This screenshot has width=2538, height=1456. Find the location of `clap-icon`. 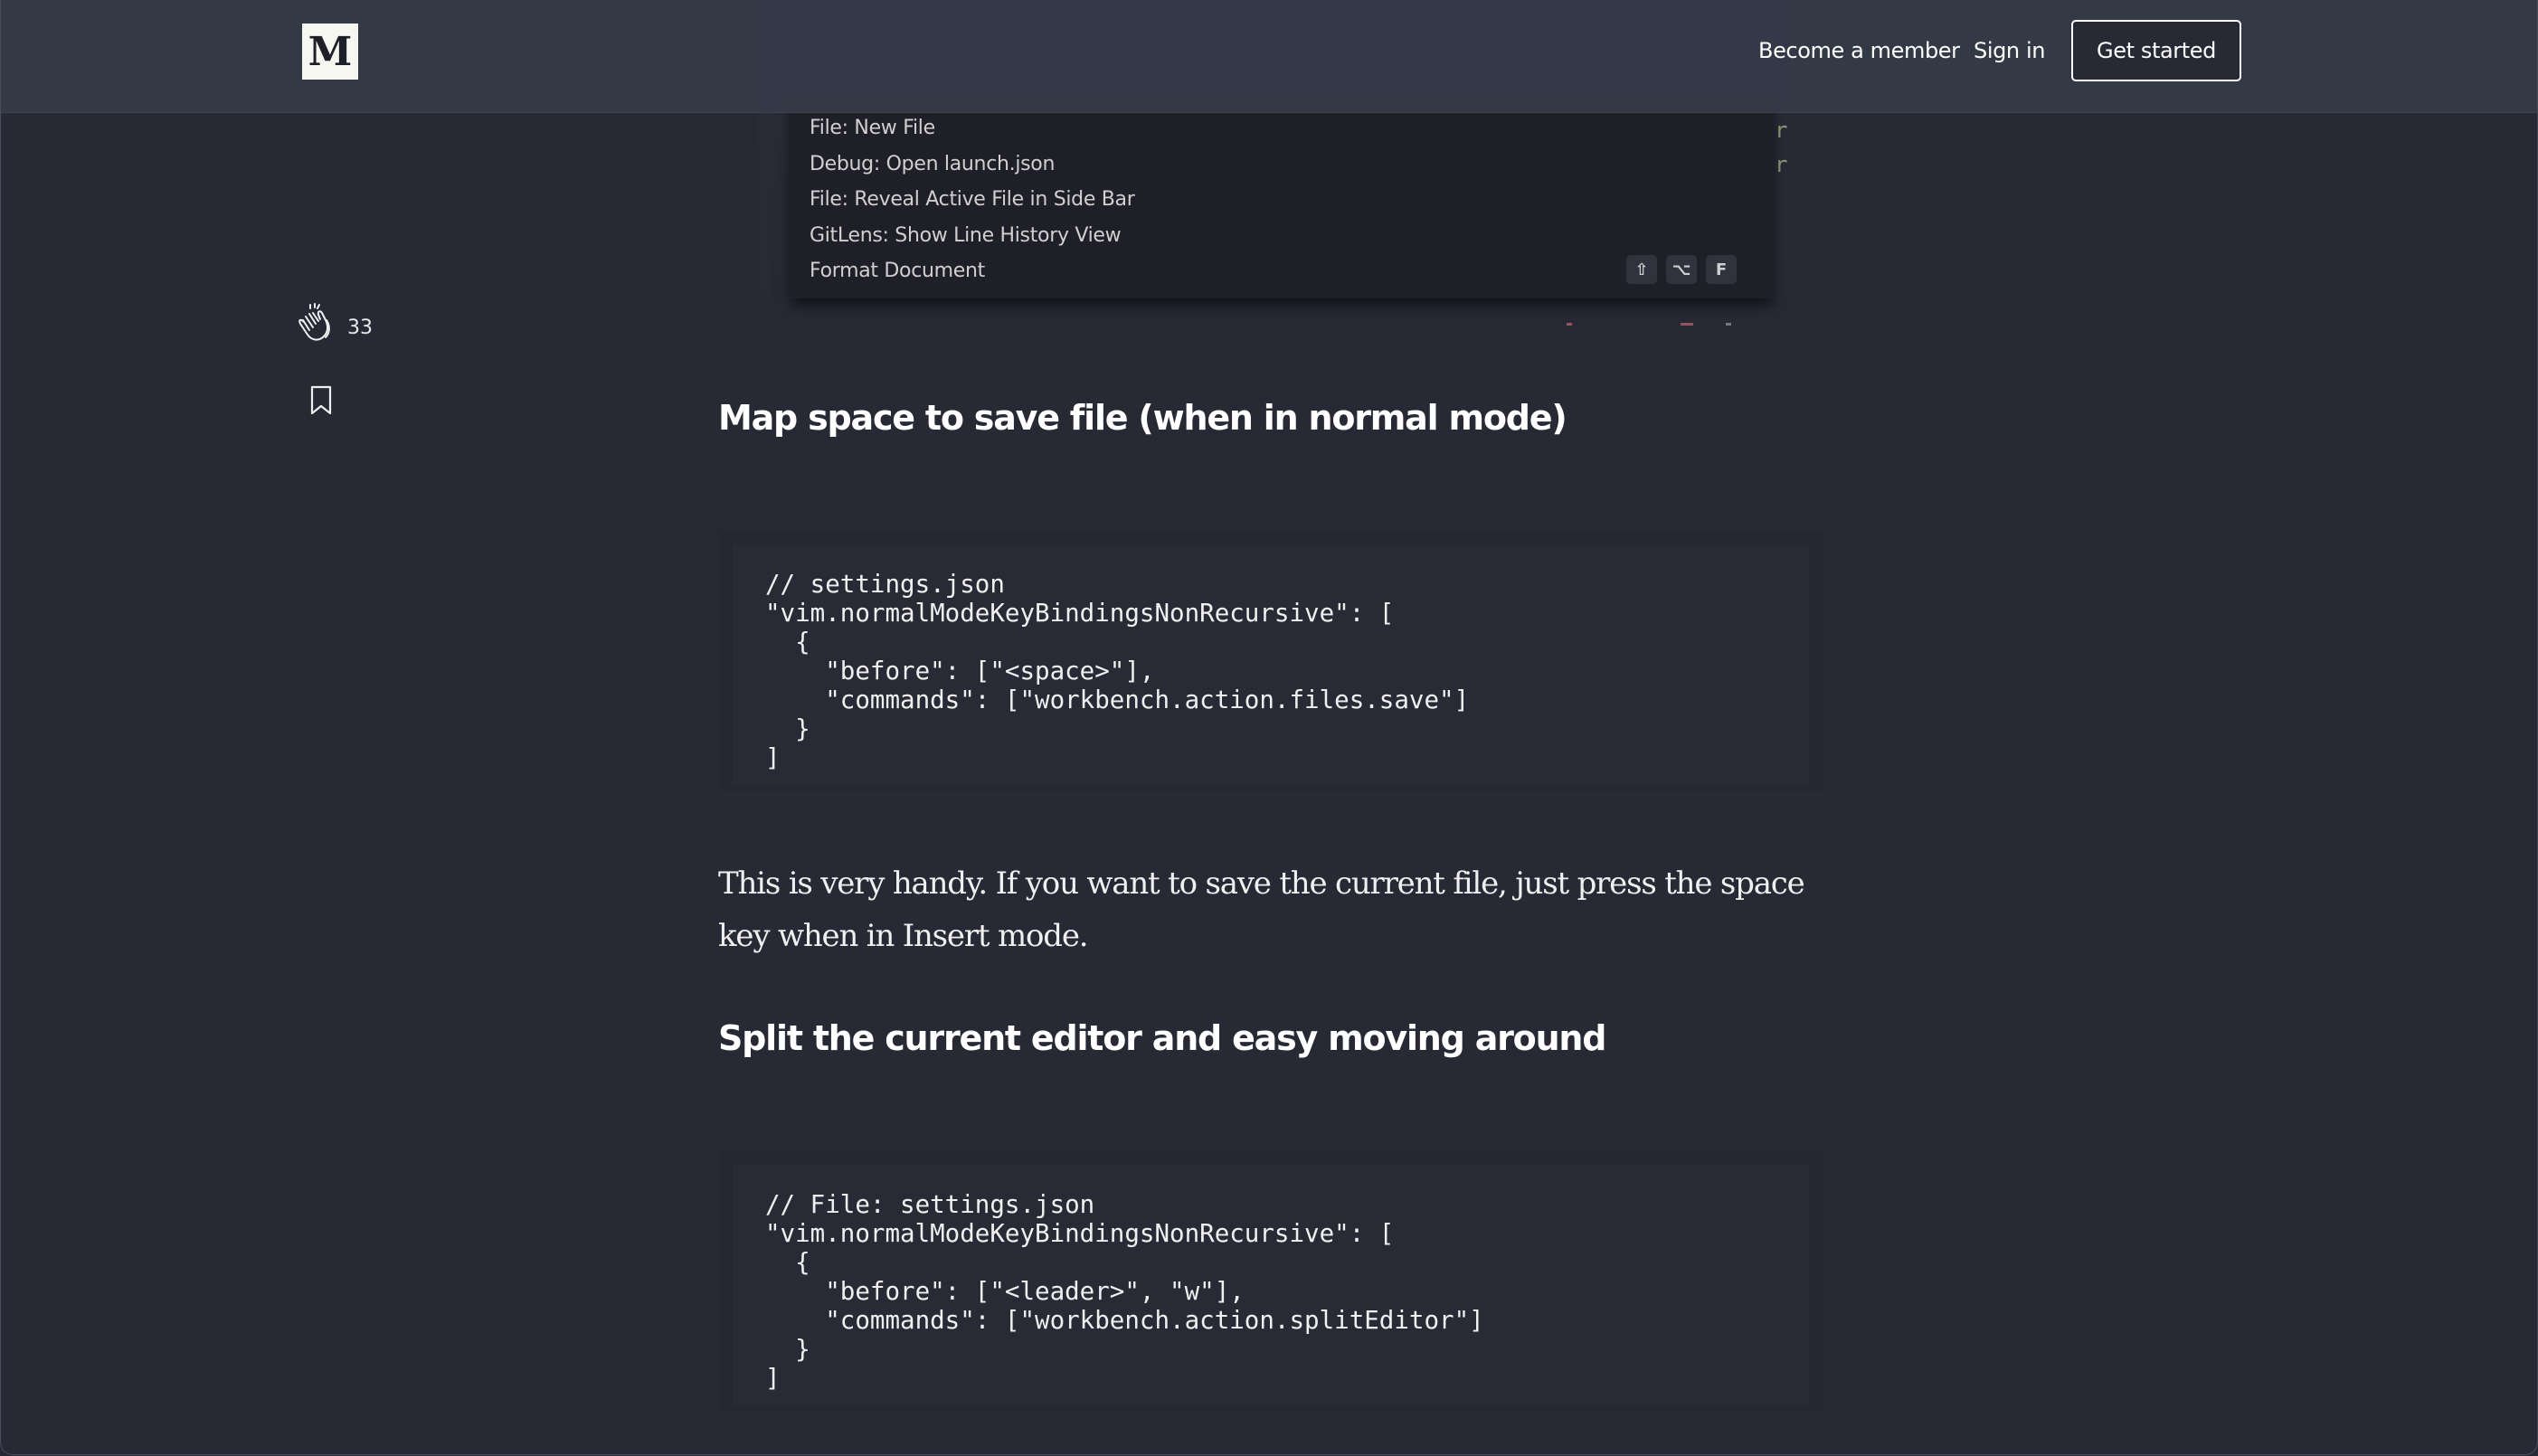

clap-icon is located at coordinates (315, 323).